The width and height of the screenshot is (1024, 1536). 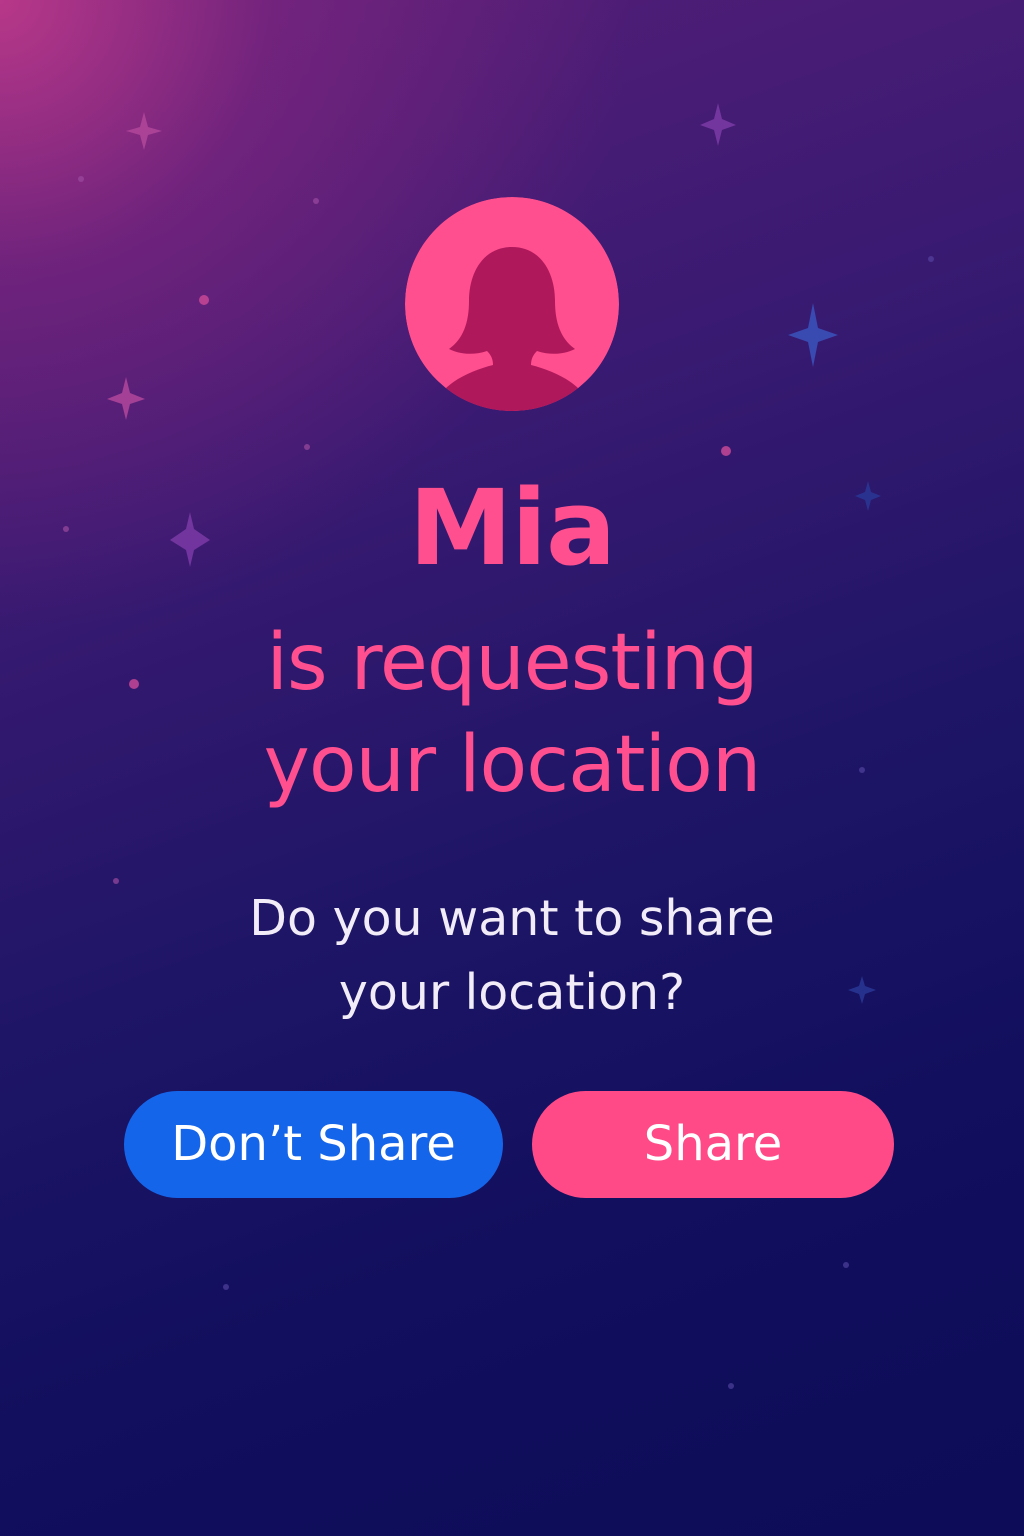 I want to click on share-question: Do you want to share your location?, so click(x=512, y=956).